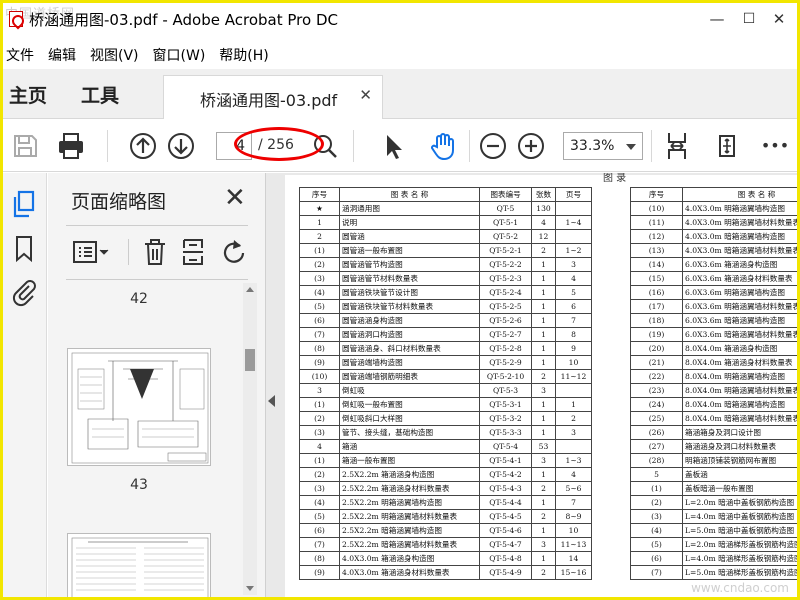 The height and width of the screenshot is (600, 800). What do you see at coordinates (739, 376) in the screenshot?
I see `table-cell: 8.0X4.0m 明箱涵翼墙构造图` at bounding box center [739, 376].